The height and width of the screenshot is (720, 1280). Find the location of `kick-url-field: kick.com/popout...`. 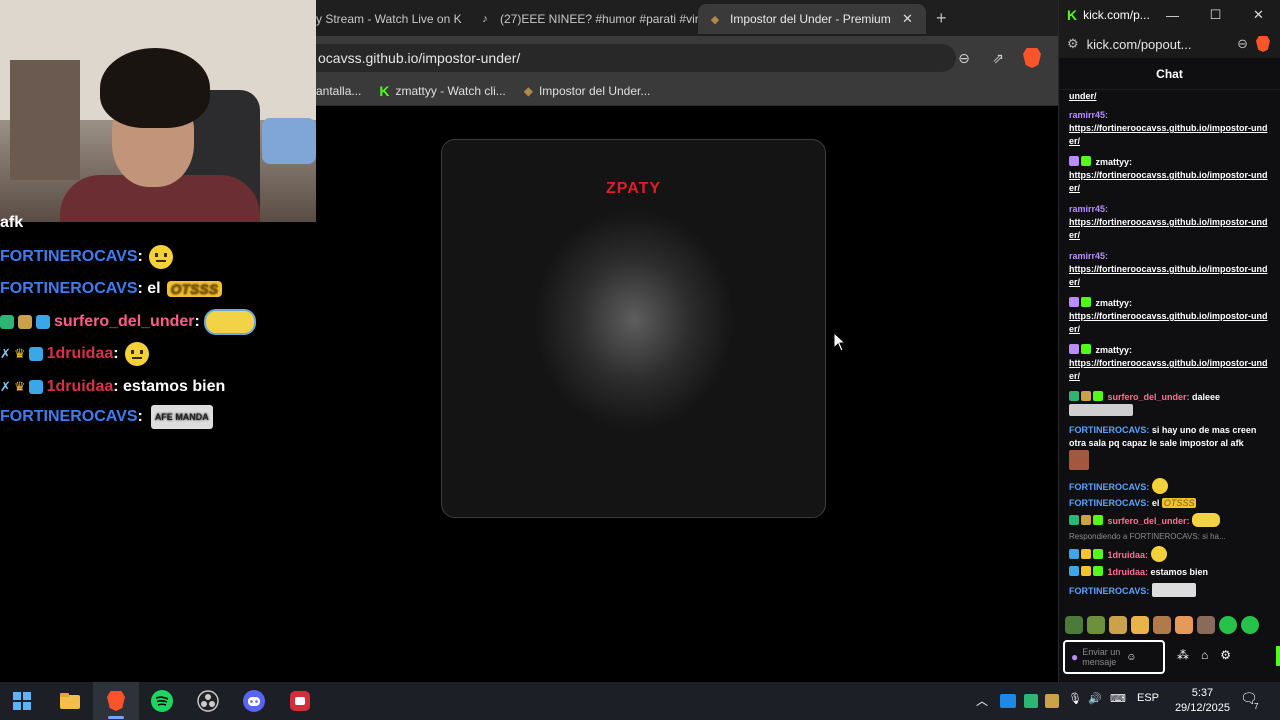

kick-url-field: kick.com/popout... is located at coordinates (1158, 44).